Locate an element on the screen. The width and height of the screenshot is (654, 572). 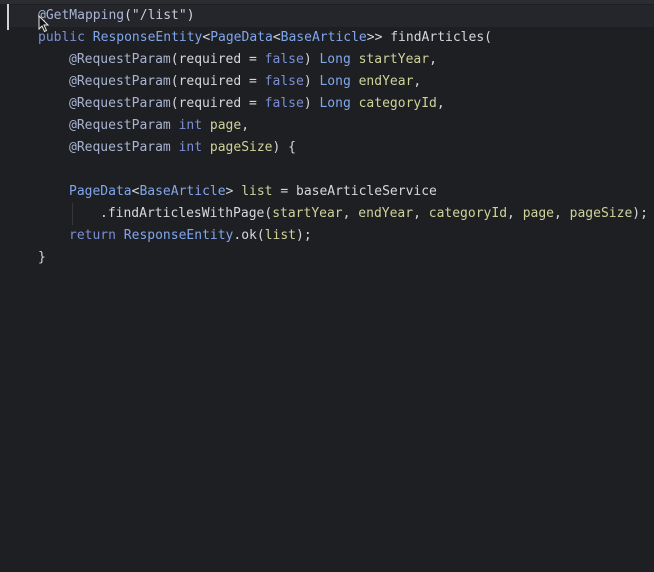
code-token: < is located at coordinates (276, 37).